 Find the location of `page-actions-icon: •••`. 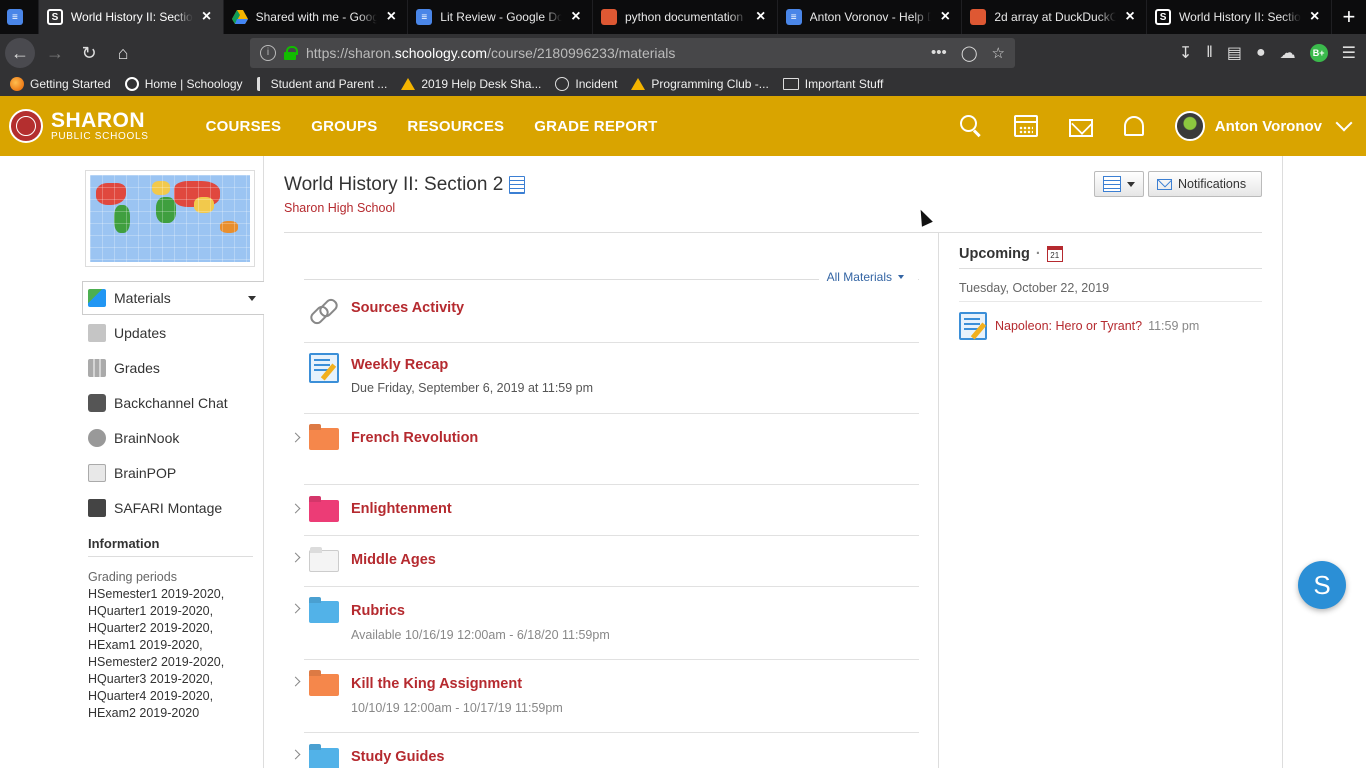

page-actions-icon: ••• is located at coordinates (939, 53).